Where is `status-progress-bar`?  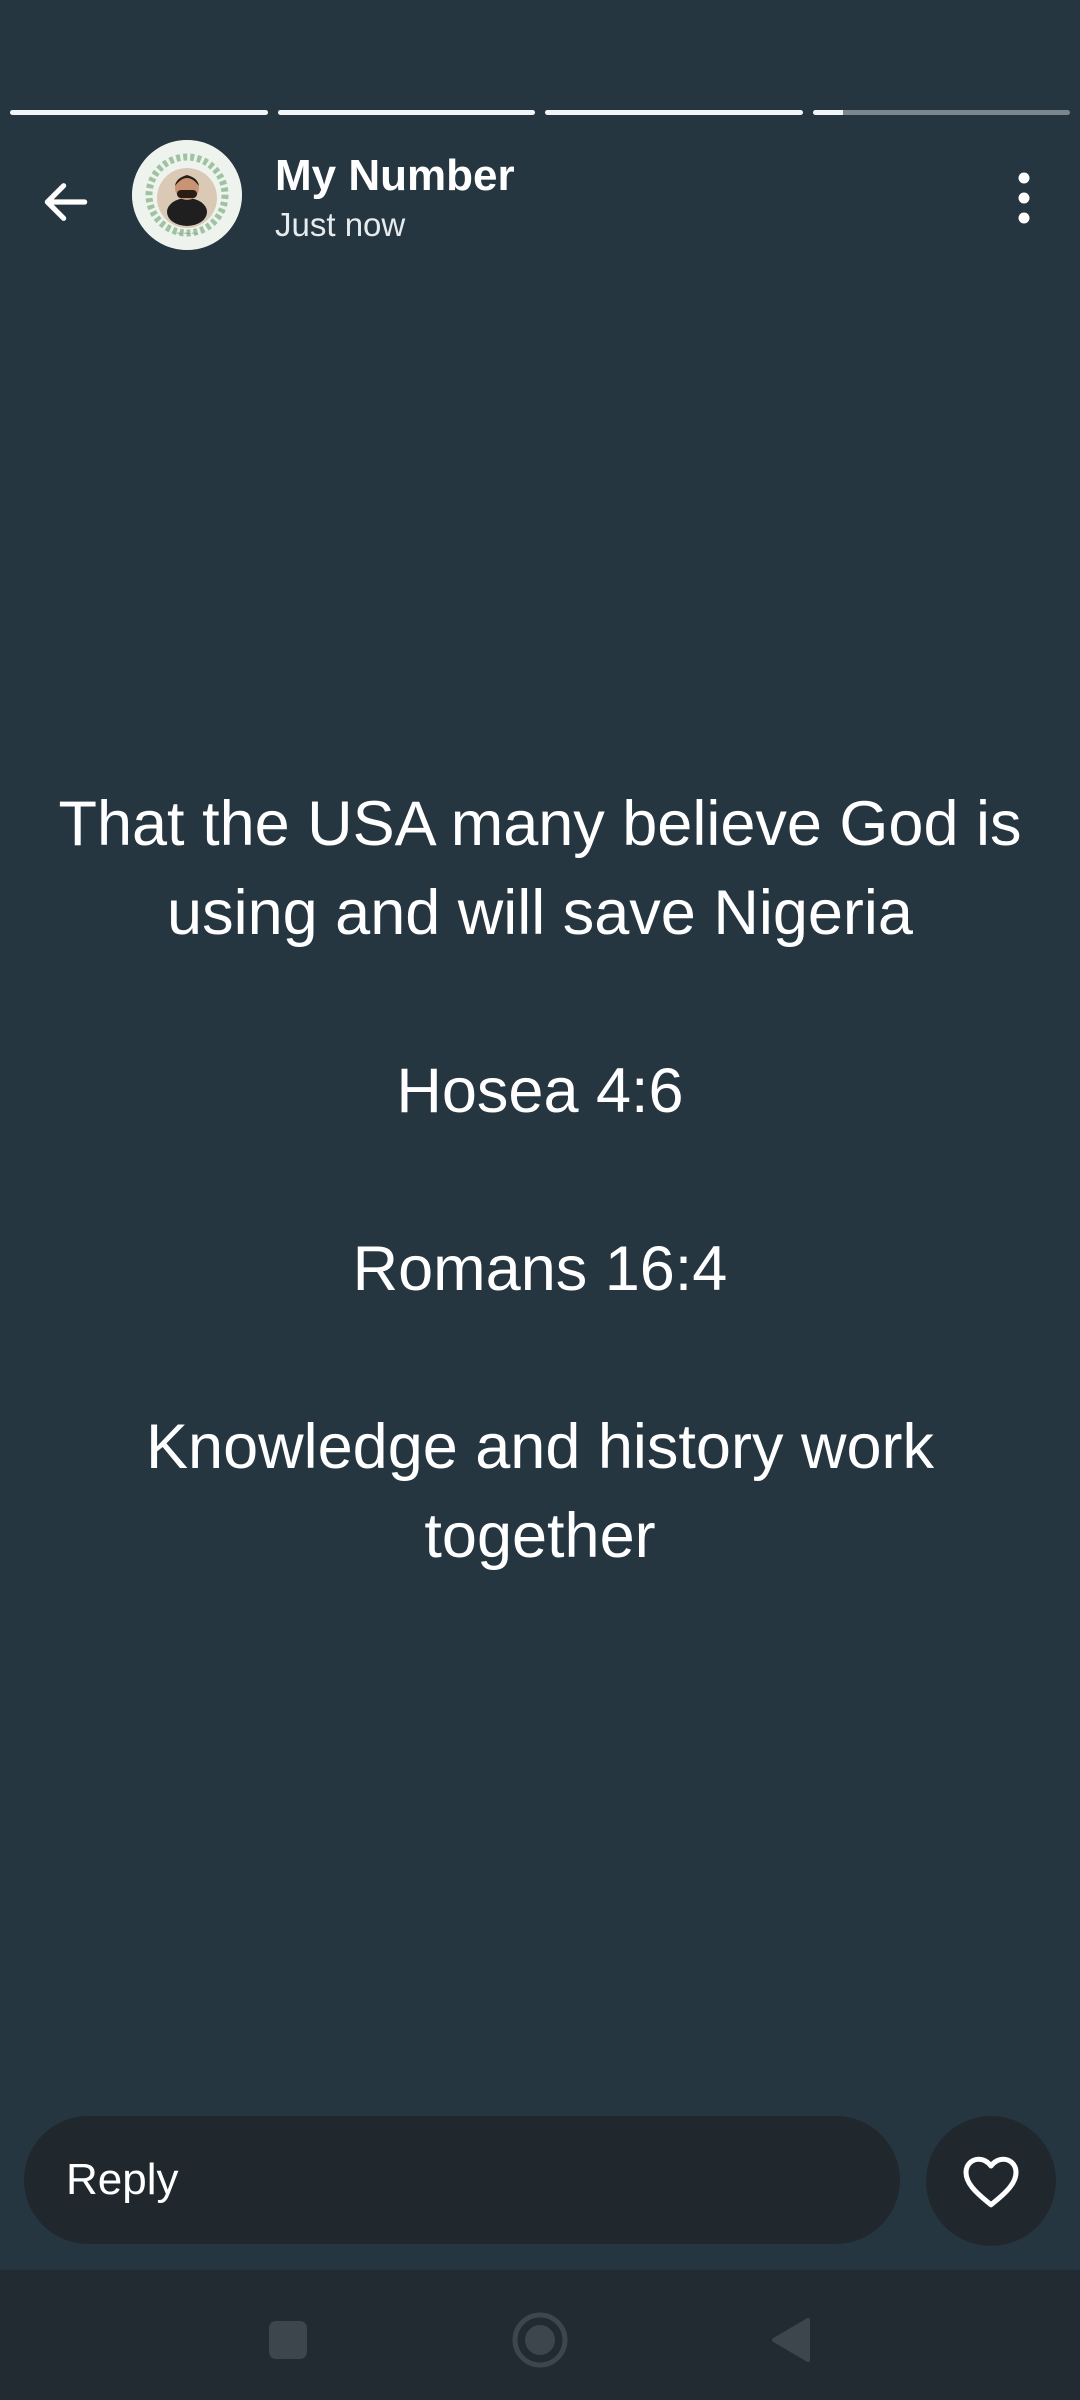 status-progress-bar is located at coordinates (540, 112).